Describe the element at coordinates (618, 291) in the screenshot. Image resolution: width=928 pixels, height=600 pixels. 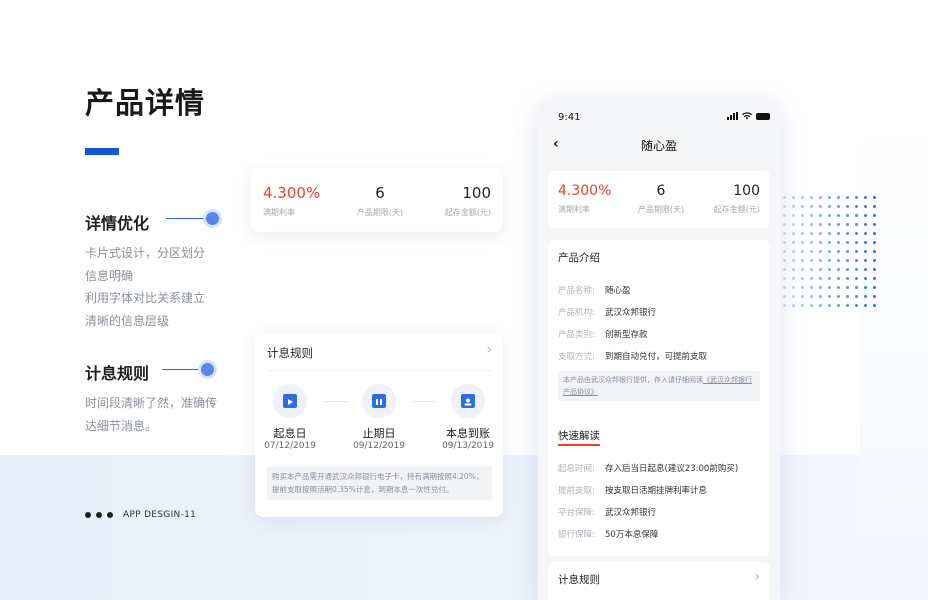
I see `row-value: 随心盈` at that location.